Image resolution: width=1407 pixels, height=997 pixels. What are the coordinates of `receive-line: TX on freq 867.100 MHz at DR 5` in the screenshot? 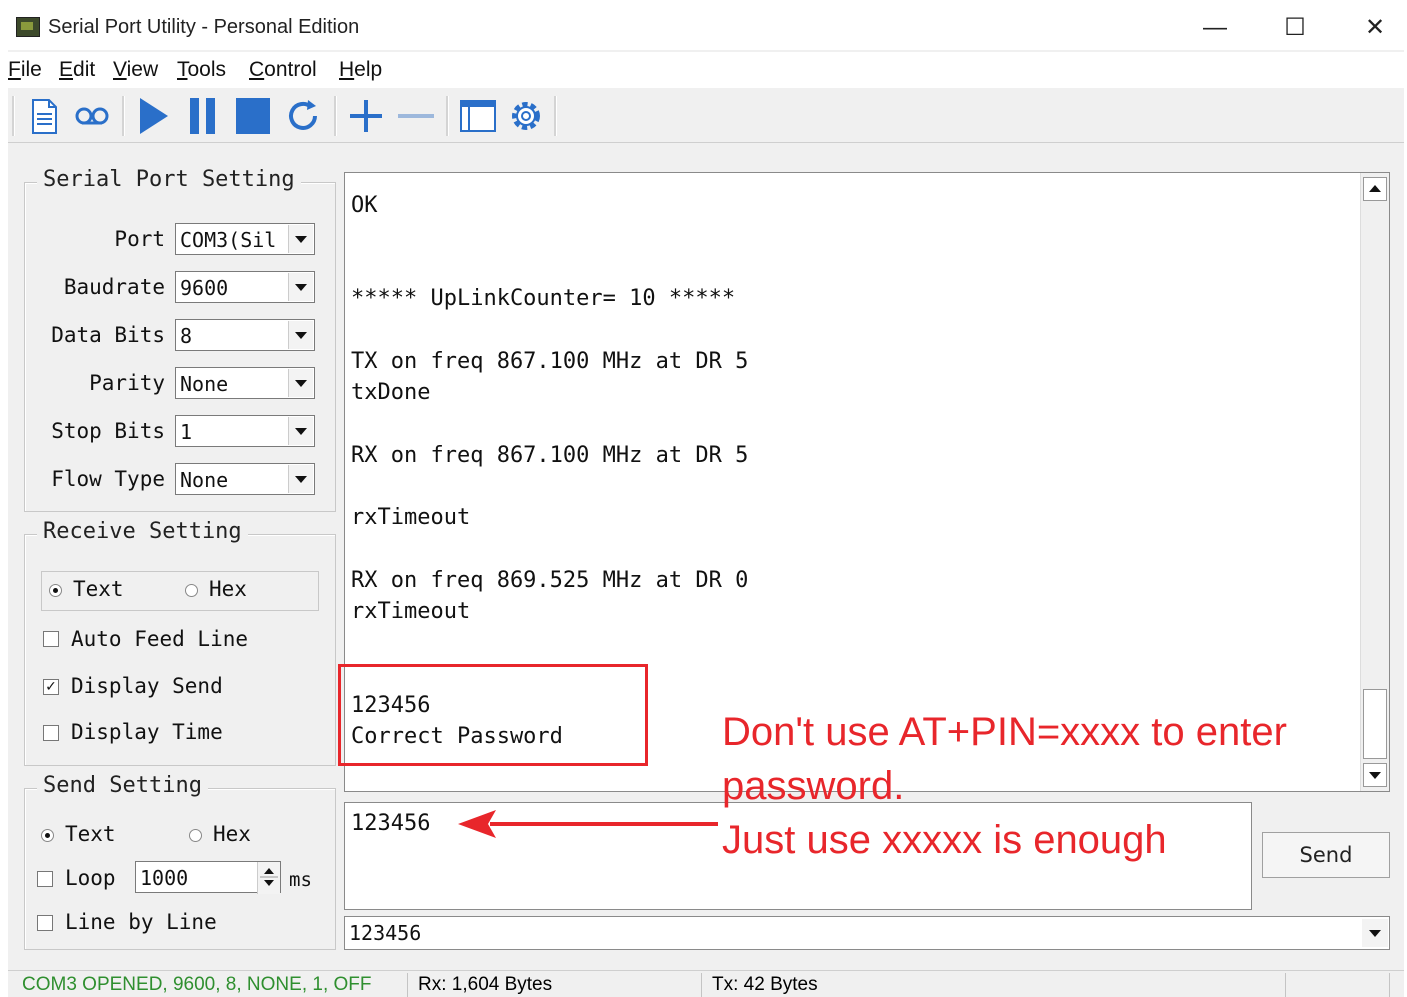 It's located at (550, 361).